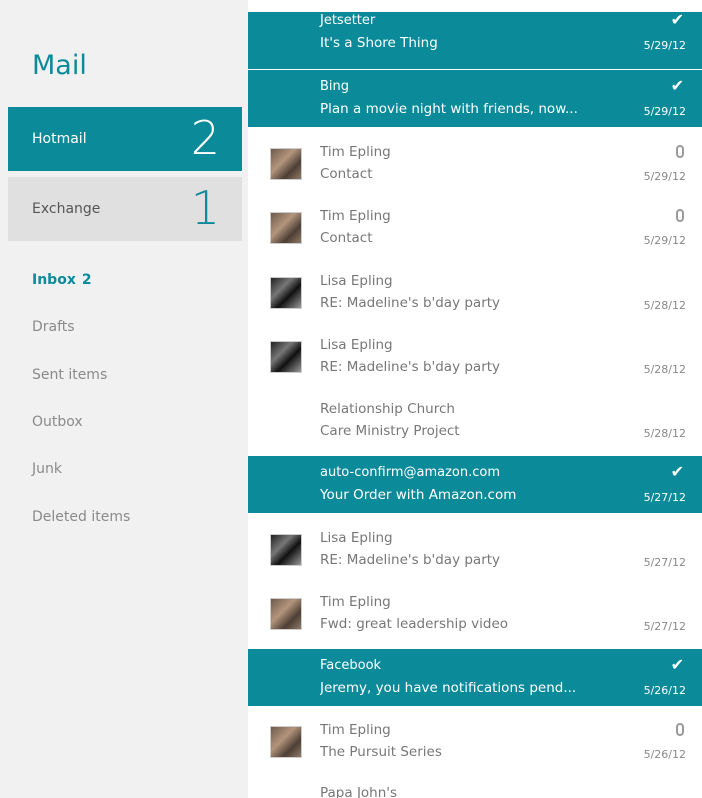  I want to click on folder-label: Drafts, so click(53, 327).